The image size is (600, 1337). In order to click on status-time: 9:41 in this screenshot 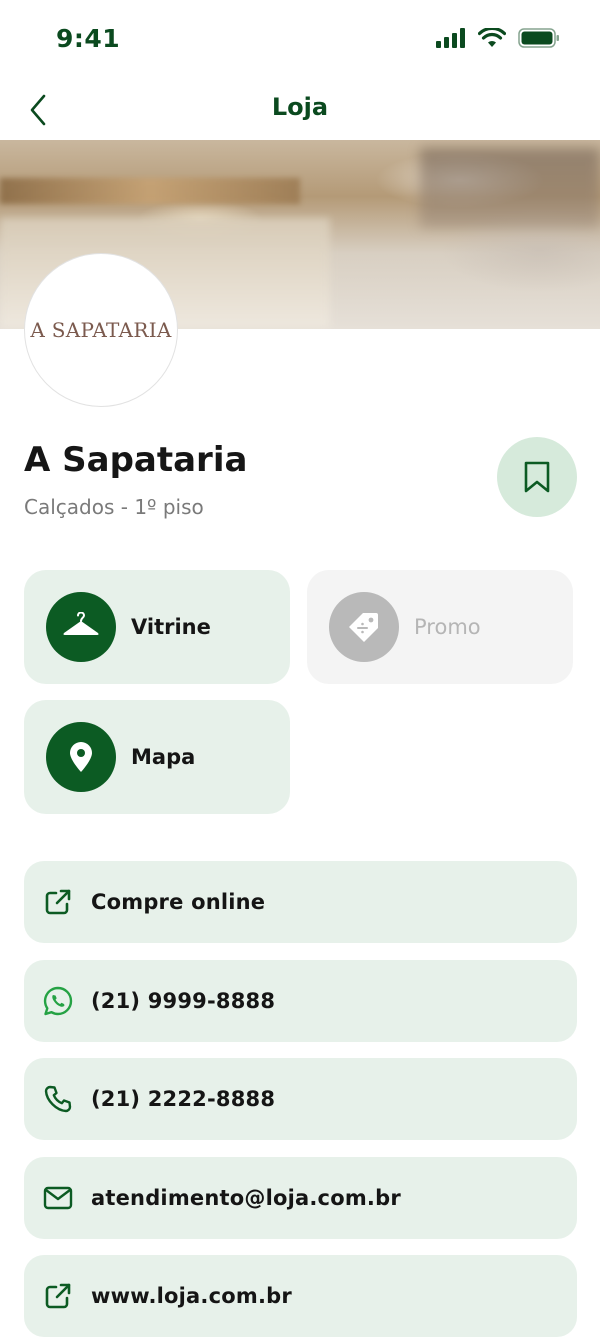, I will do `click(88, 38)`.